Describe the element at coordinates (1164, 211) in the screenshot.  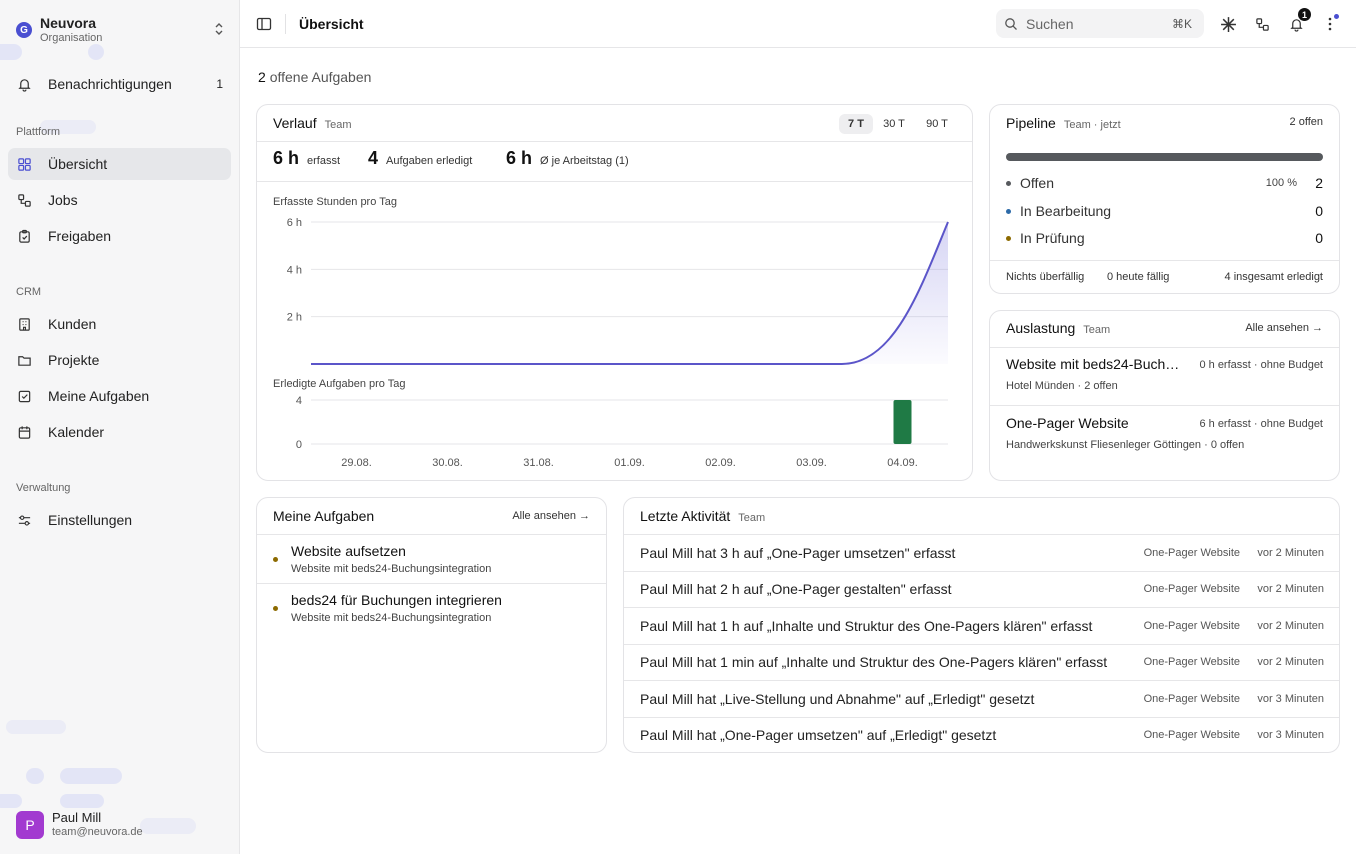
I see `pipeline-row-in-bearbeitung: In Bearbeitung 0` at that location.